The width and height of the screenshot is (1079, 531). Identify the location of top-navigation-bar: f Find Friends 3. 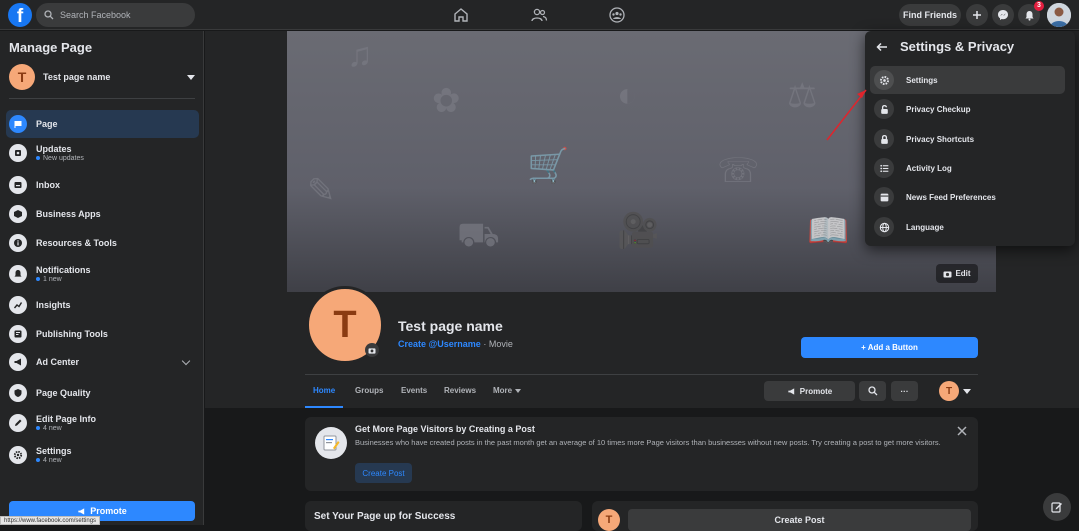
(539, 15).